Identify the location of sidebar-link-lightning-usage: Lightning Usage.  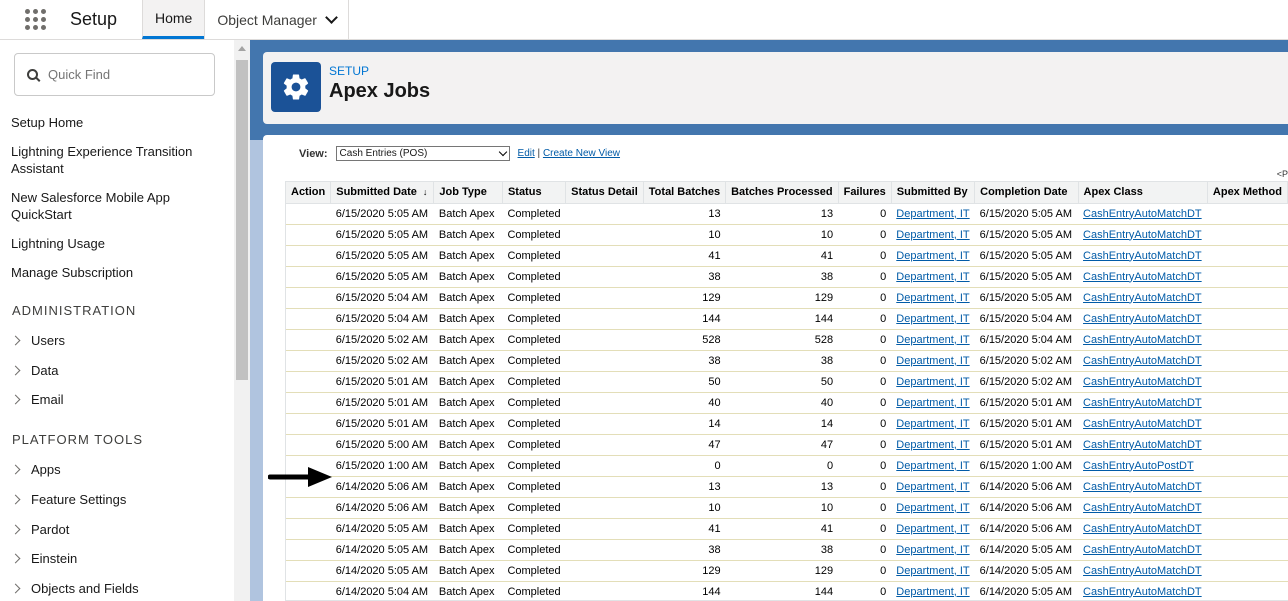
(116, 243).